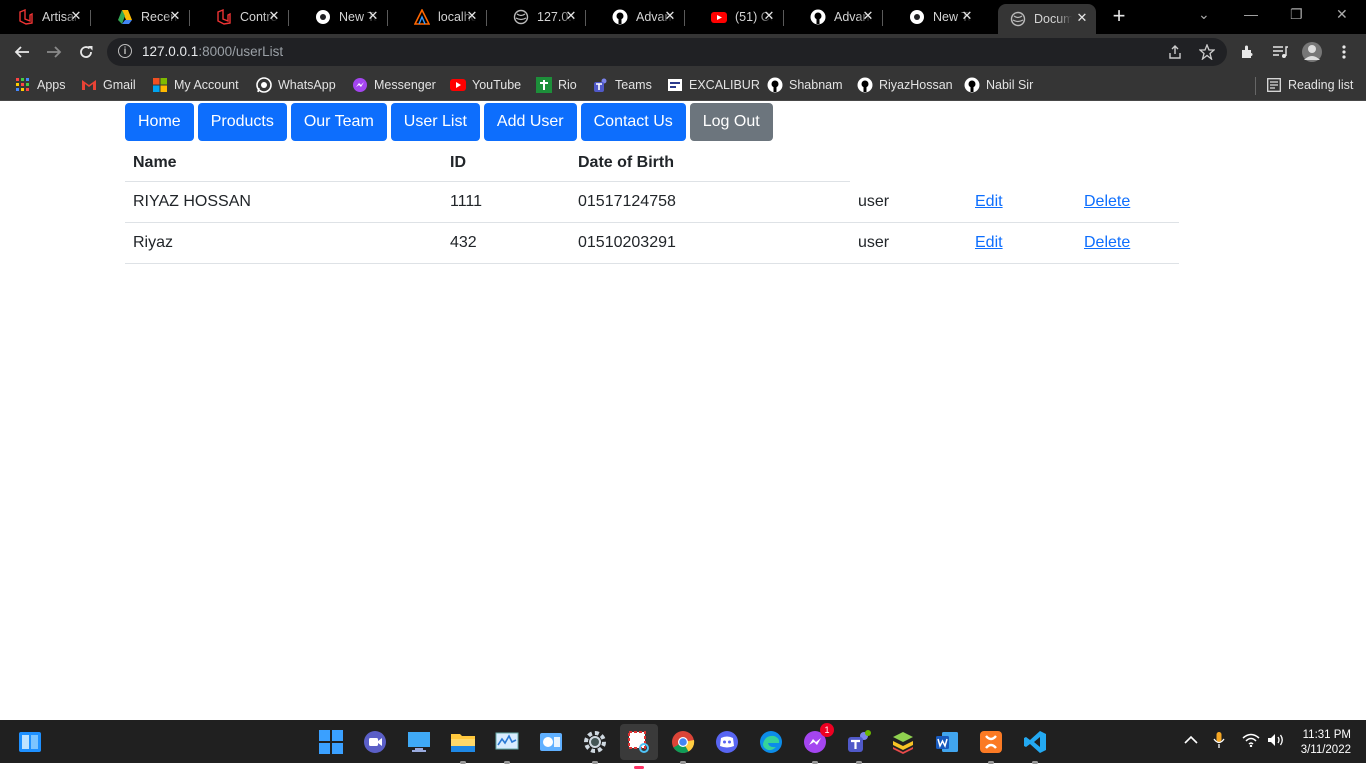 This screenshot has height=769, width=1366. What do you see at coordinates (1344, 52) in the screenshot?
I see `menu-kebab-icon` at bounding box center [1344, 52].